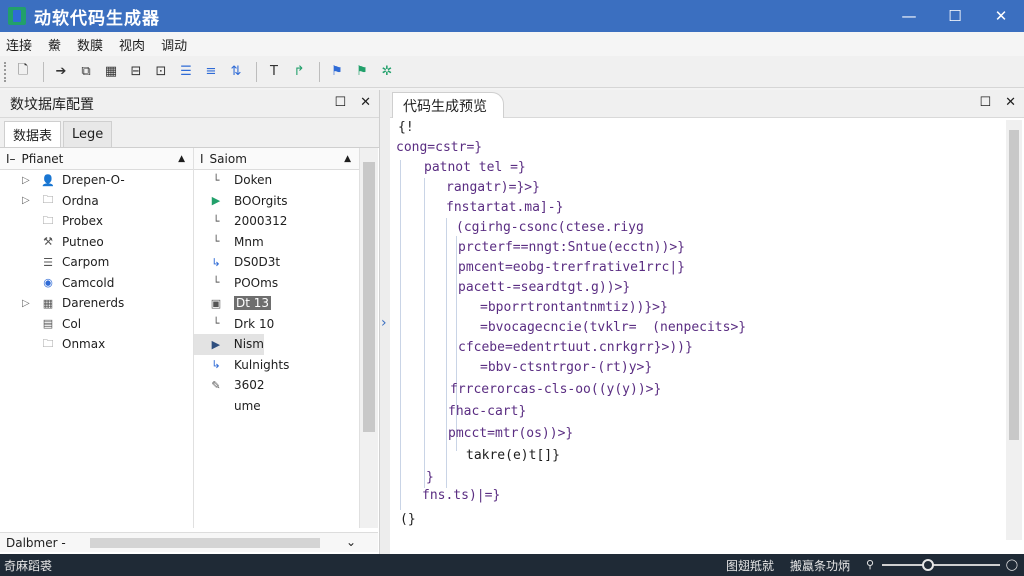  What do you see at coordinates (909, 16) in the screenshot?
I see `minimize-button: —` at bounding box center [909, 16].